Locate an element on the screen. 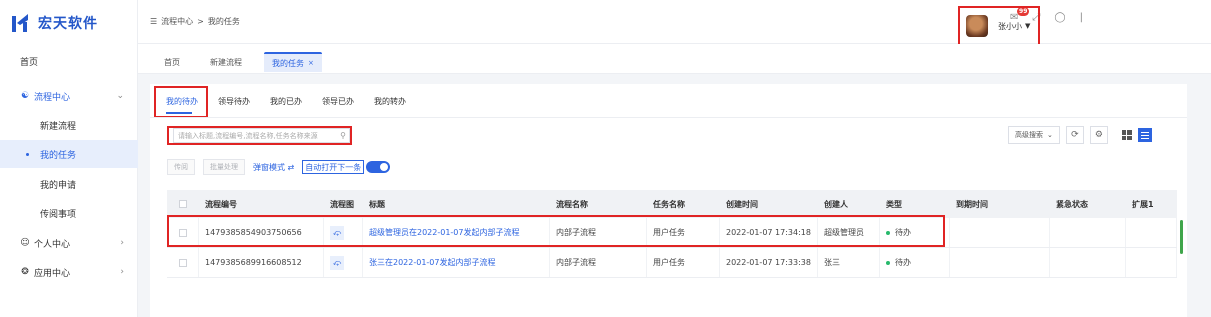 The image size is (1211, 317). close-icon: × is located at coordinates (311, 63).